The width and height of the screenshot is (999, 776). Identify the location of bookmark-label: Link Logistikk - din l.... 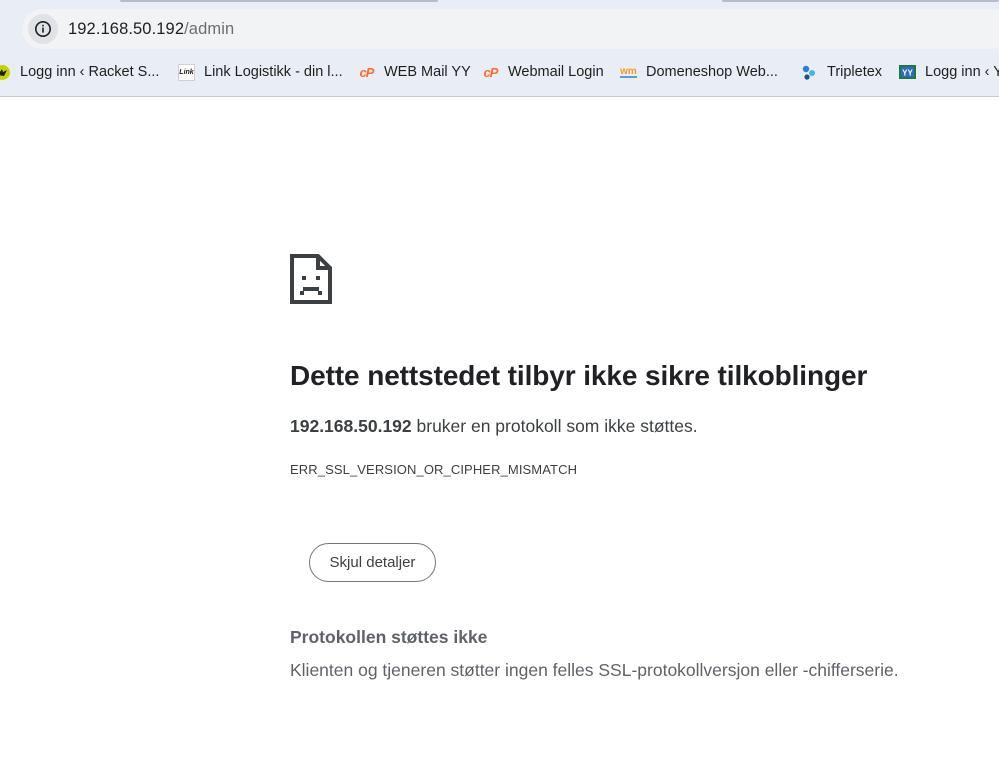
(273, 72).